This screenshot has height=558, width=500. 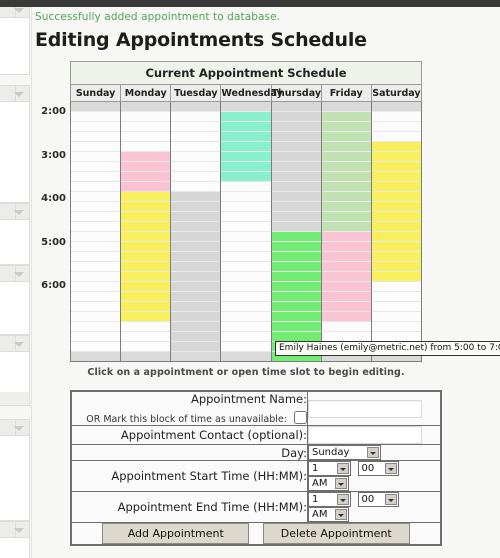 What do you see at coordinates (344, 452) in the screenshot?
I see `day-select: Sunday` at bounding box center [344, 452].